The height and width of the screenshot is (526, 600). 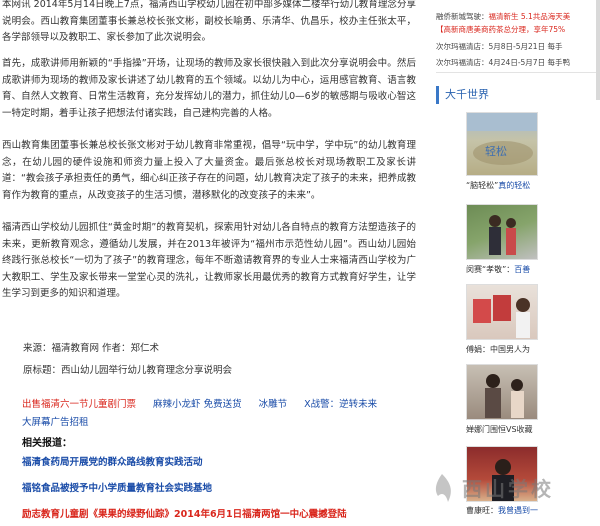 What do you see at coordinates (496, 151) in the screenshot?
I see `svg-text: 轻松` at bounding box center [496, 151].